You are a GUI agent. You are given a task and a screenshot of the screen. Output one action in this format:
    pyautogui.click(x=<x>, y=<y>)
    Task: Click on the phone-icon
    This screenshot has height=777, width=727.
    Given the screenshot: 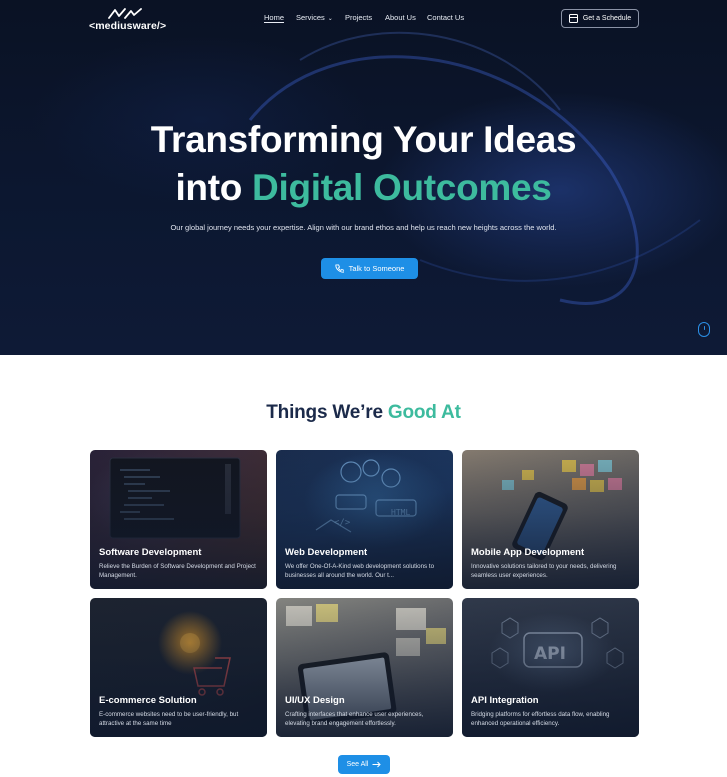 What is the action you would take?
    pyautogui.click(x=339, y=268)
    